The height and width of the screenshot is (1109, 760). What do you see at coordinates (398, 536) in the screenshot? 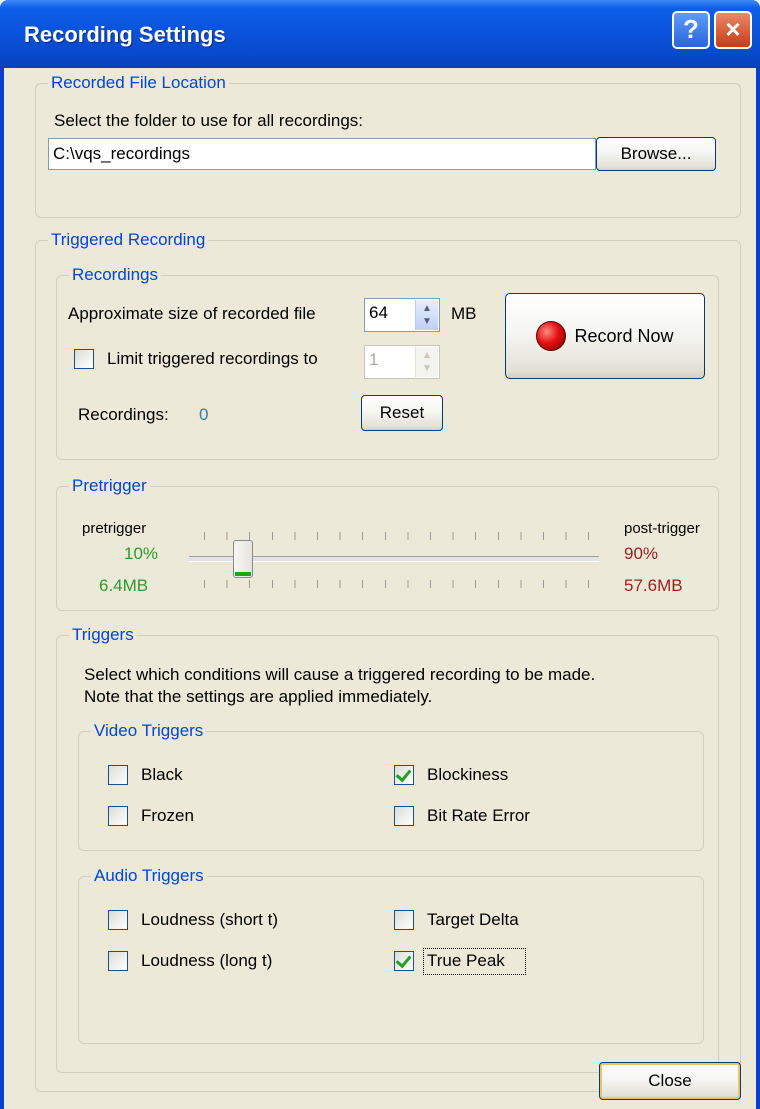
I see `slider-ticks-top` at bounding box center [398, 536].